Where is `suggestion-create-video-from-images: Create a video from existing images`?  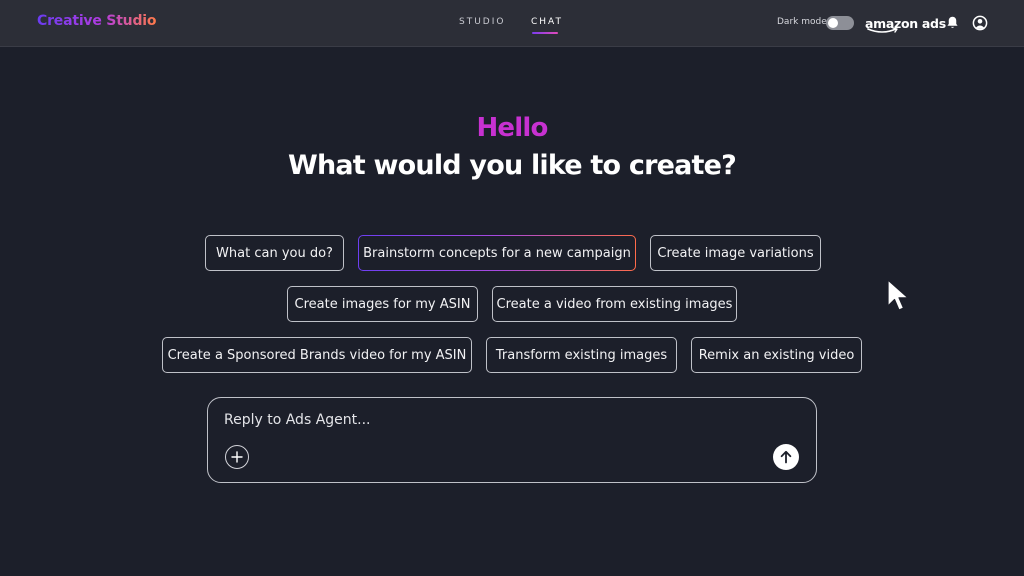
suggestion-create-video-from-images: Create a video from existing images is located at coordinates (614, 304).